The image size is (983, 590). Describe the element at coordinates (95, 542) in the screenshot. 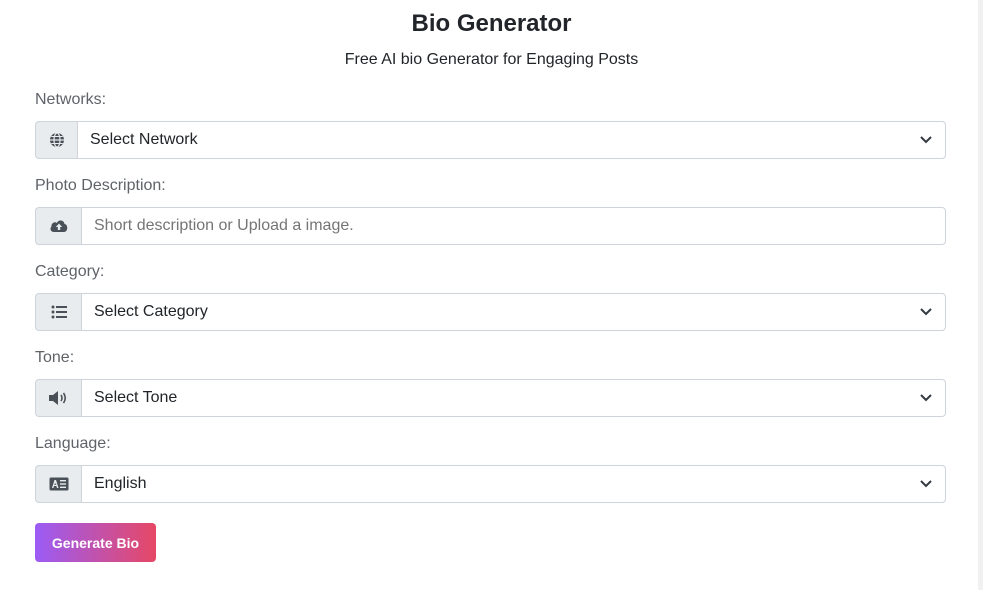

I see `generate-bio-button: Generate Bio` at that location.